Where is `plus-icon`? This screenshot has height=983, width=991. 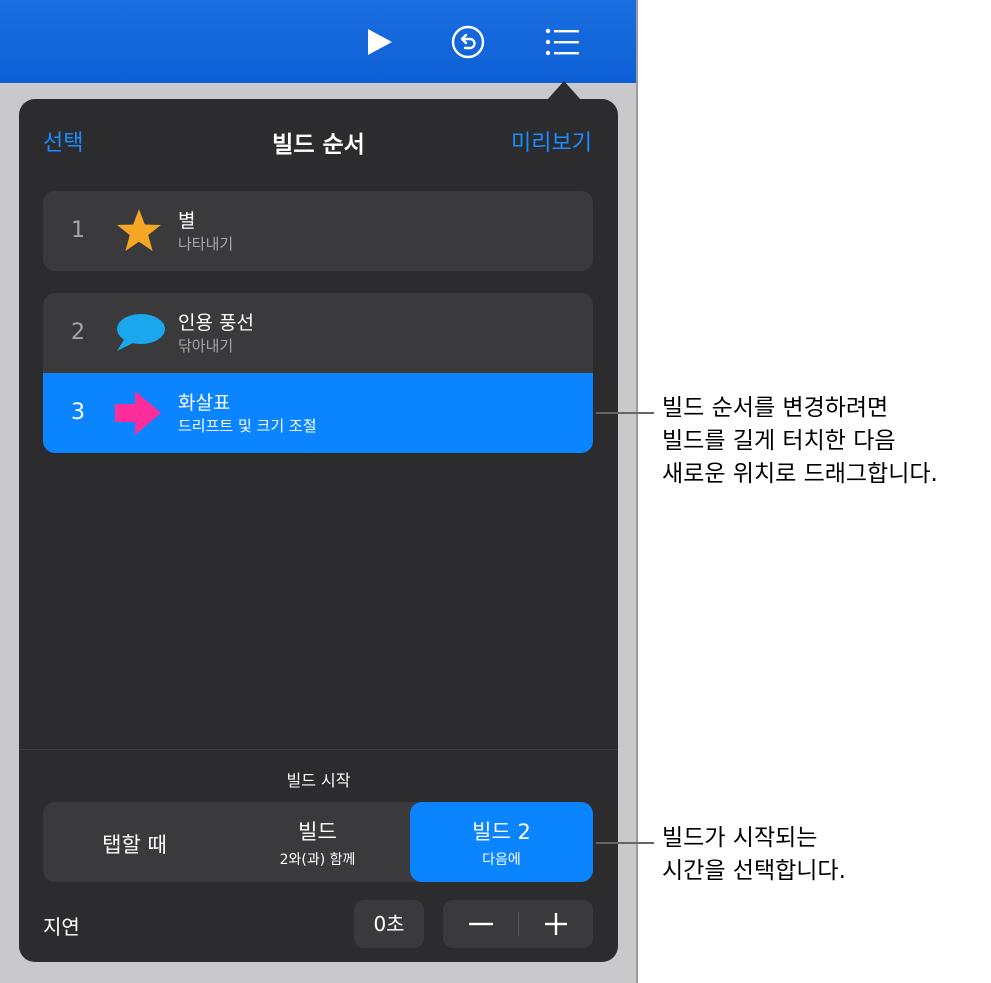
plus-icon is located at coordinates (555, 924).